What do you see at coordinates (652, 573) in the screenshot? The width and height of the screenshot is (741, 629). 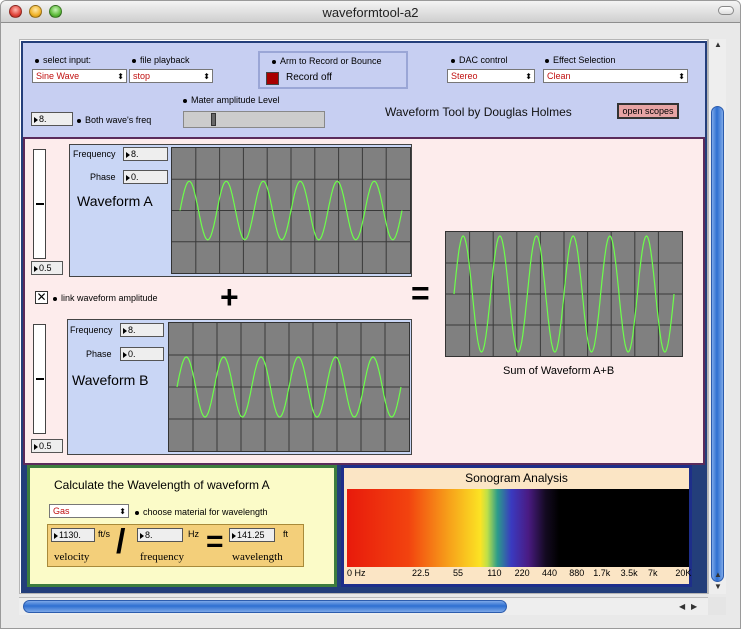 I see `sonogram-axis-label: 7k` at bounding box center [652, 573].